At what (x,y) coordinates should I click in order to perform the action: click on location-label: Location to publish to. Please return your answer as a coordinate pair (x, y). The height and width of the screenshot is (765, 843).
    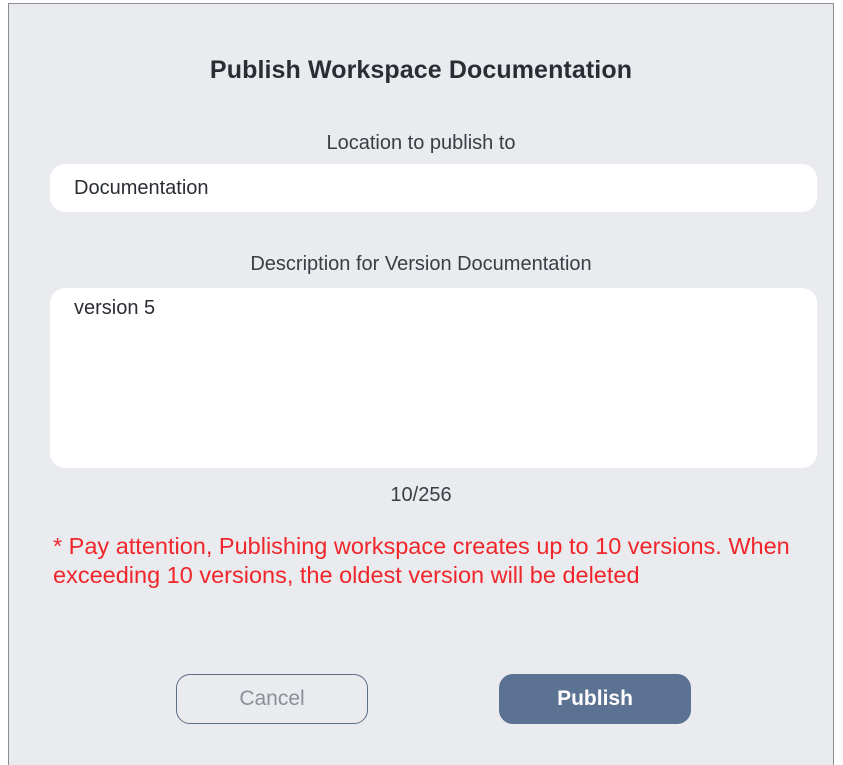
    Looking at the image, I should click on (421, 143).